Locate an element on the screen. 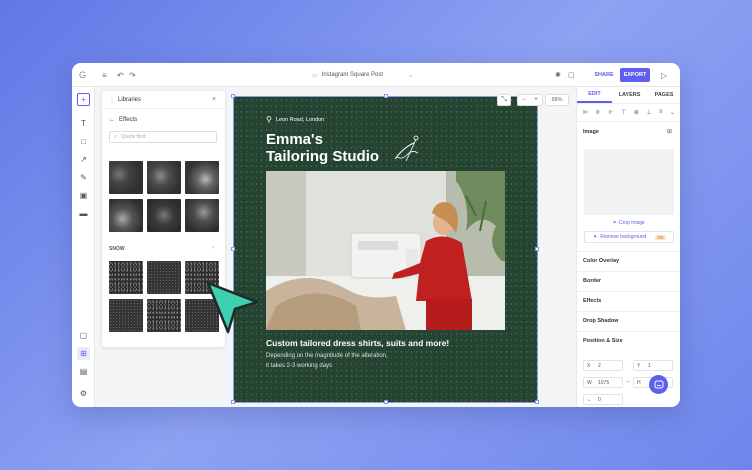 The image size is (752, 470). w-value: 1075 is located at coordinates (604, 382).